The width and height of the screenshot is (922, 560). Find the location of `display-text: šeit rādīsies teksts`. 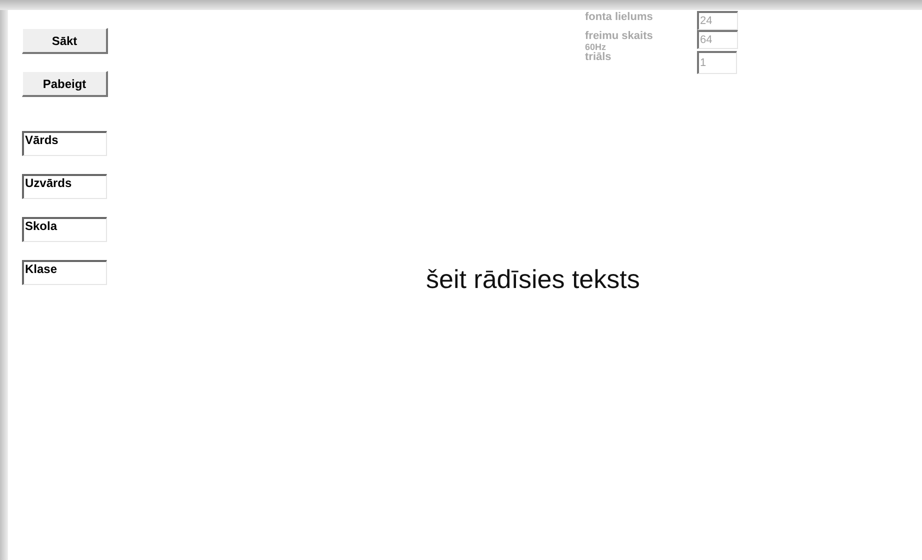

display-text: šeit rādīsies teksts is located at coordinates (533, 279).